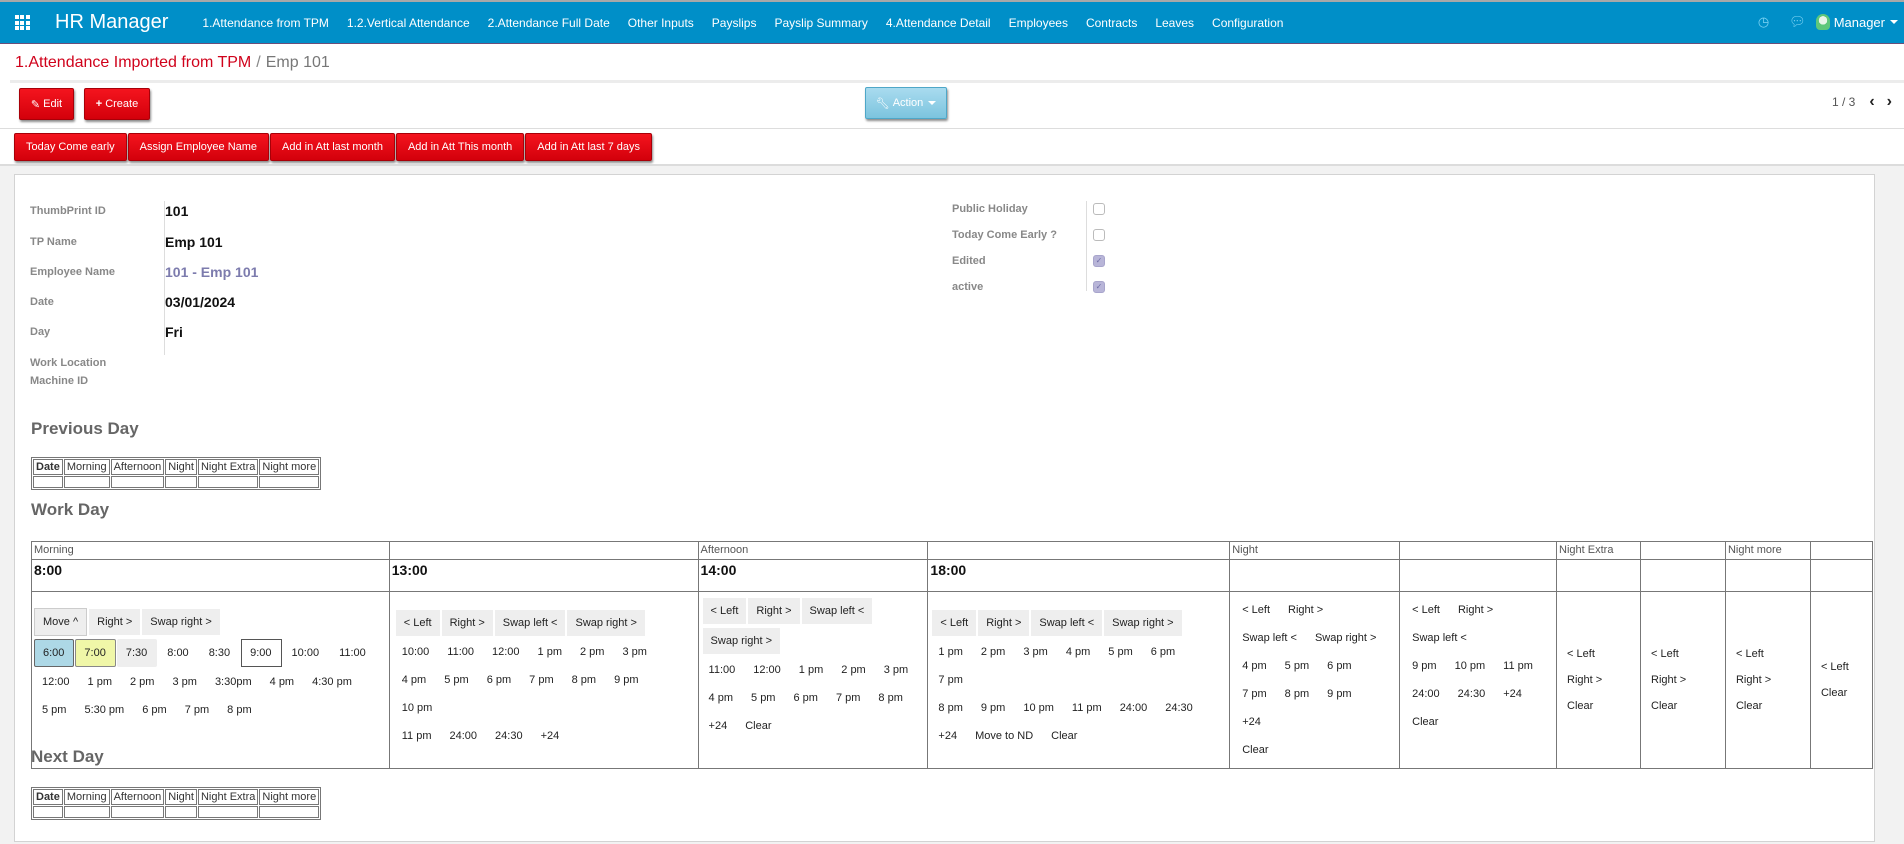 This screenshot has width=1904, height=844. Describe the element at coordinates (1247, 23) in the screenshot. I see `menu-configuration: Configuration` at that location.